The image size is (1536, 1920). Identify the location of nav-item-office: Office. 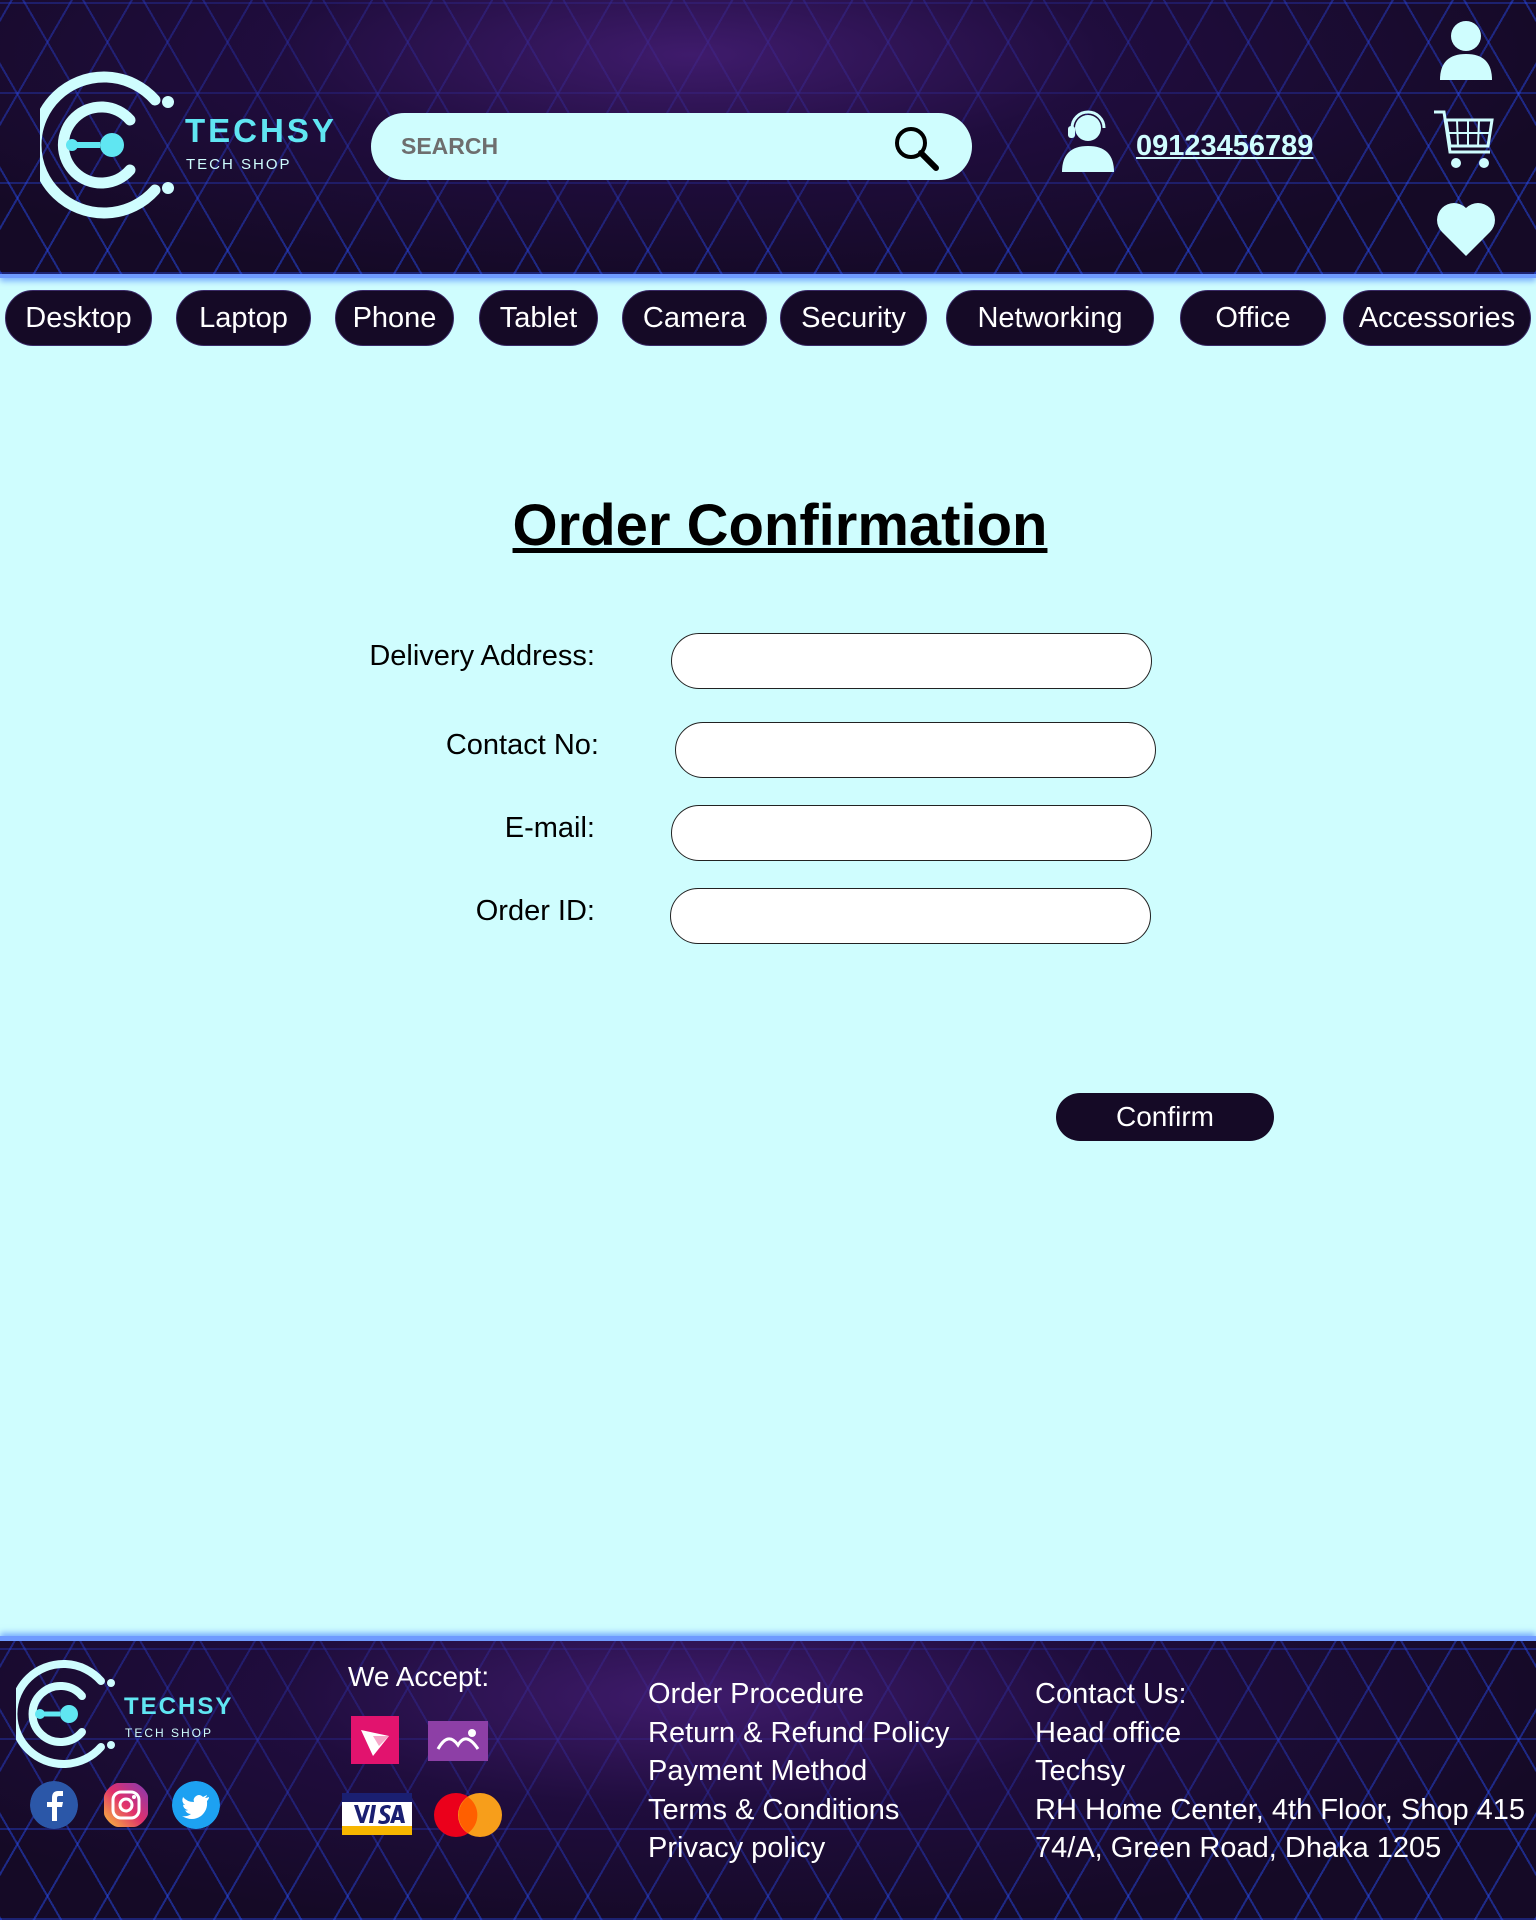
(1253, 318).